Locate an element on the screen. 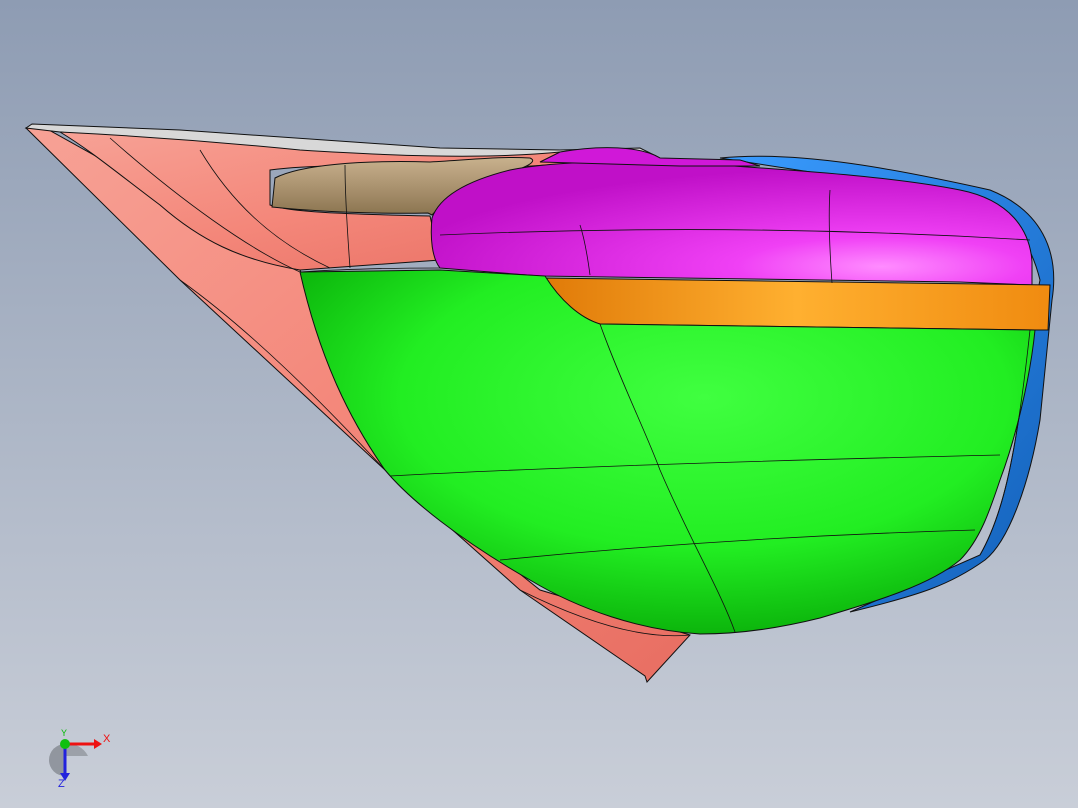 The image size is (1078, 808). axis-triad: X Y Z is located at coordinates (83, 761).